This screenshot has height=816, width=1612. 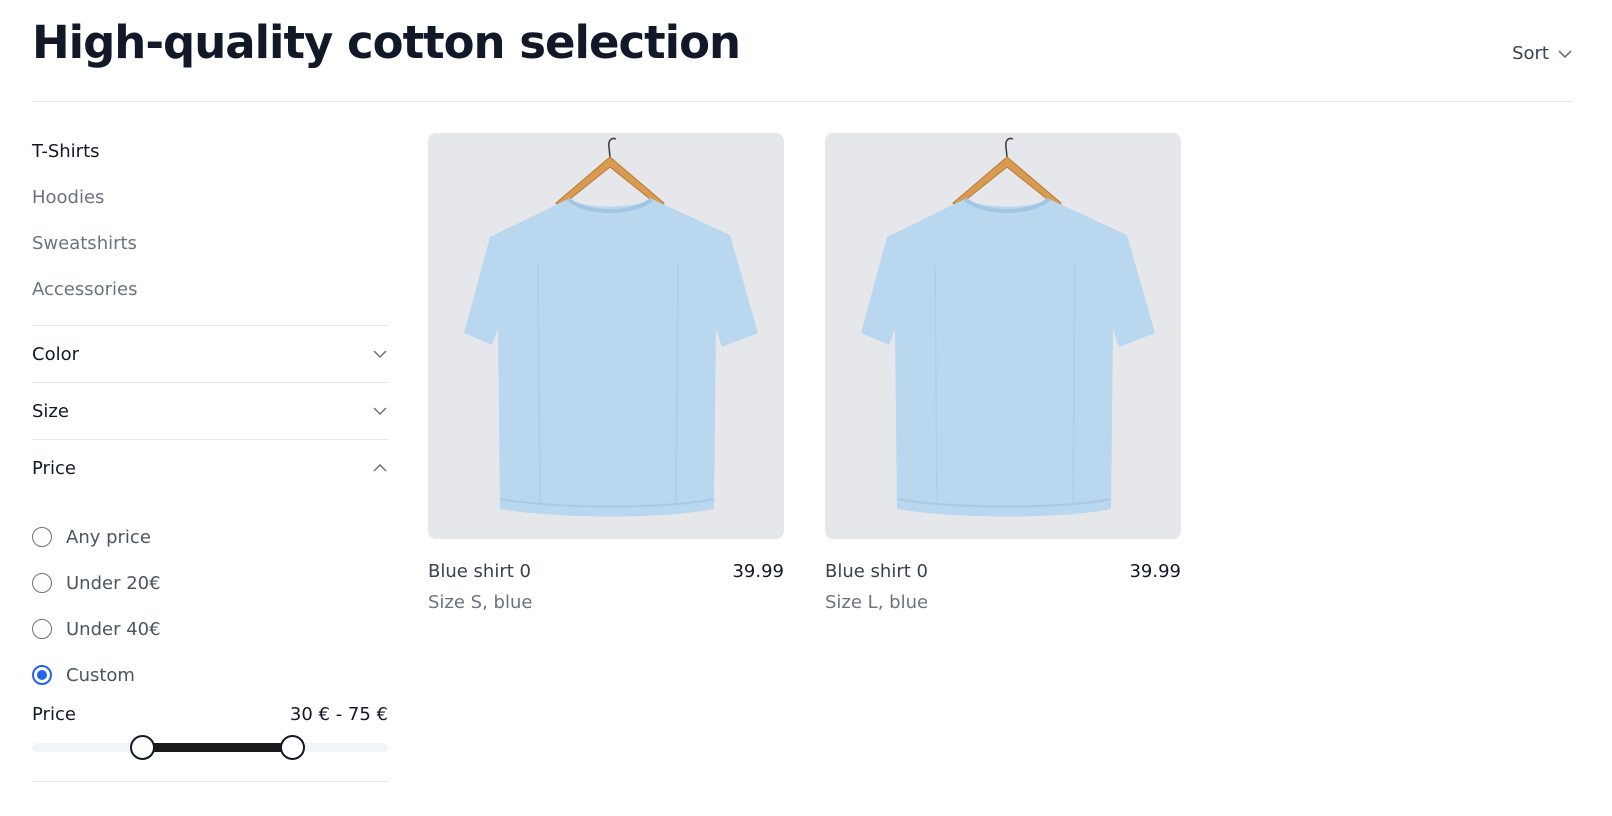 I want to click on product-card: Blue shirt 0 39.99 Size S, blue, so click(x=606, y=373).